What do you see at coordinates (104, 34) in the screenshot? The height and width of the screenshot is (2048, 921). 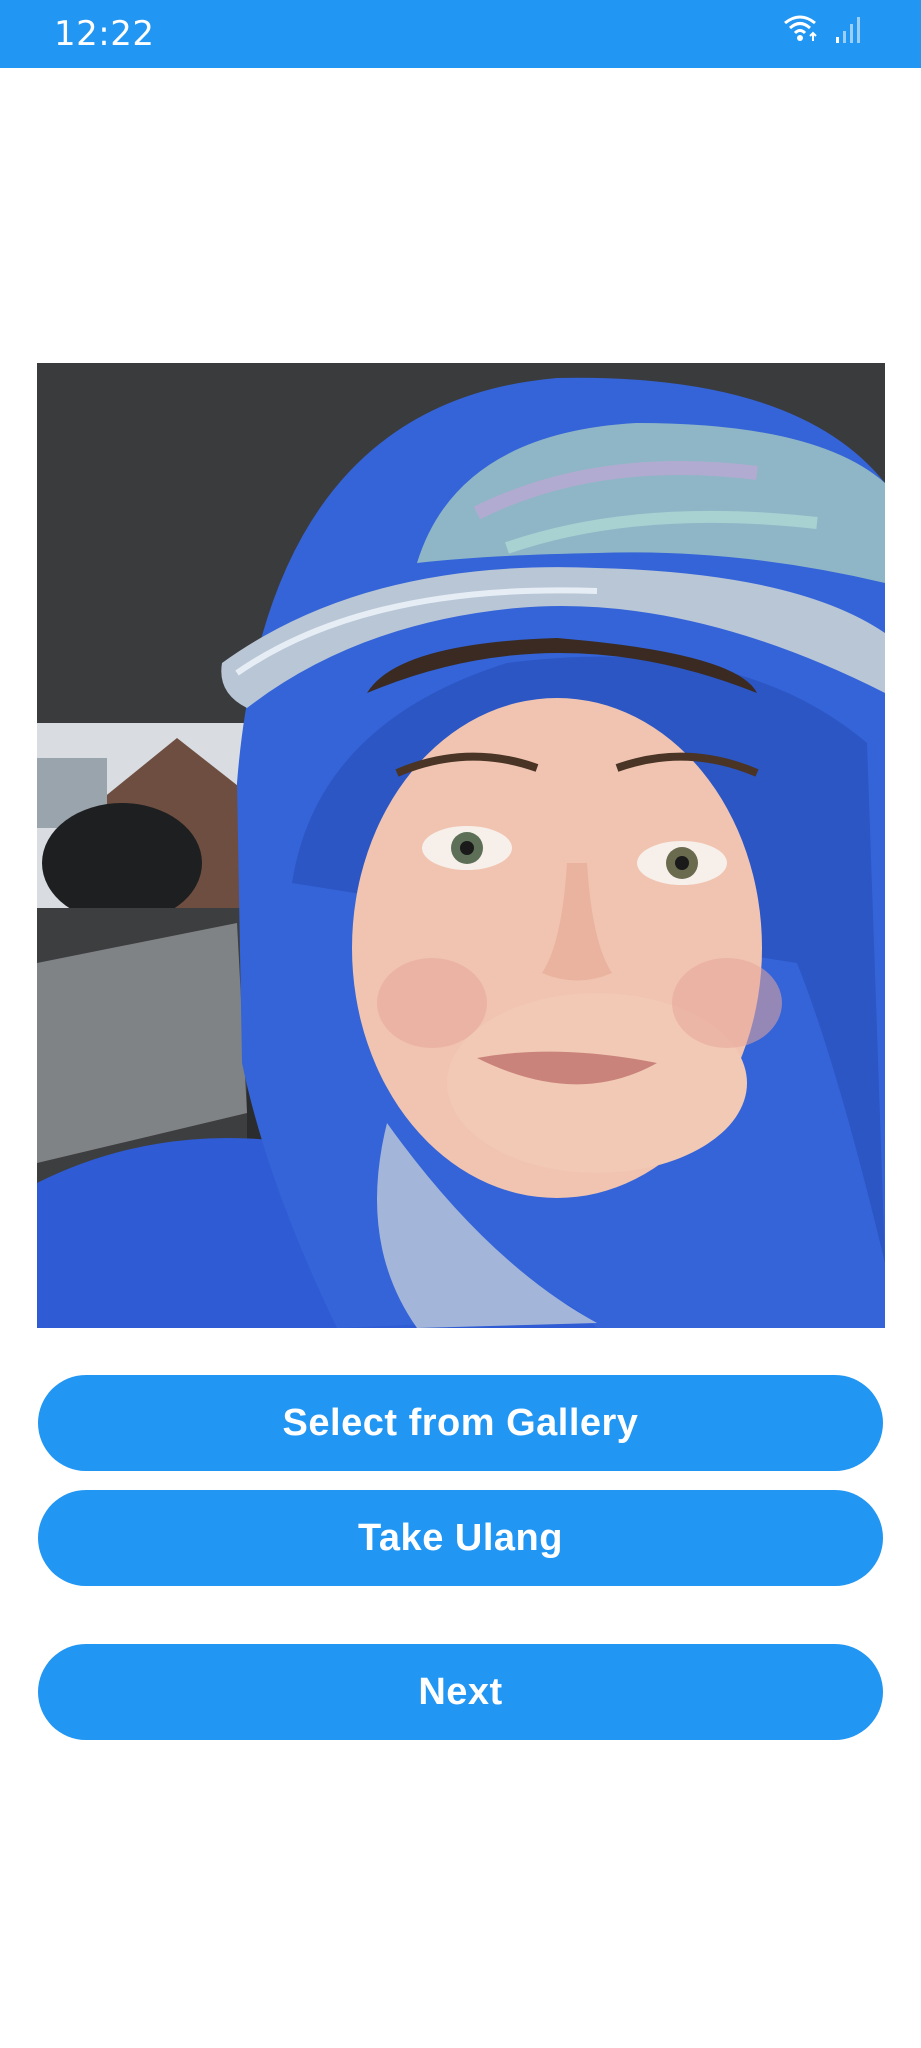 I see `status-time: 12:22` at bounding box center [104, 34].